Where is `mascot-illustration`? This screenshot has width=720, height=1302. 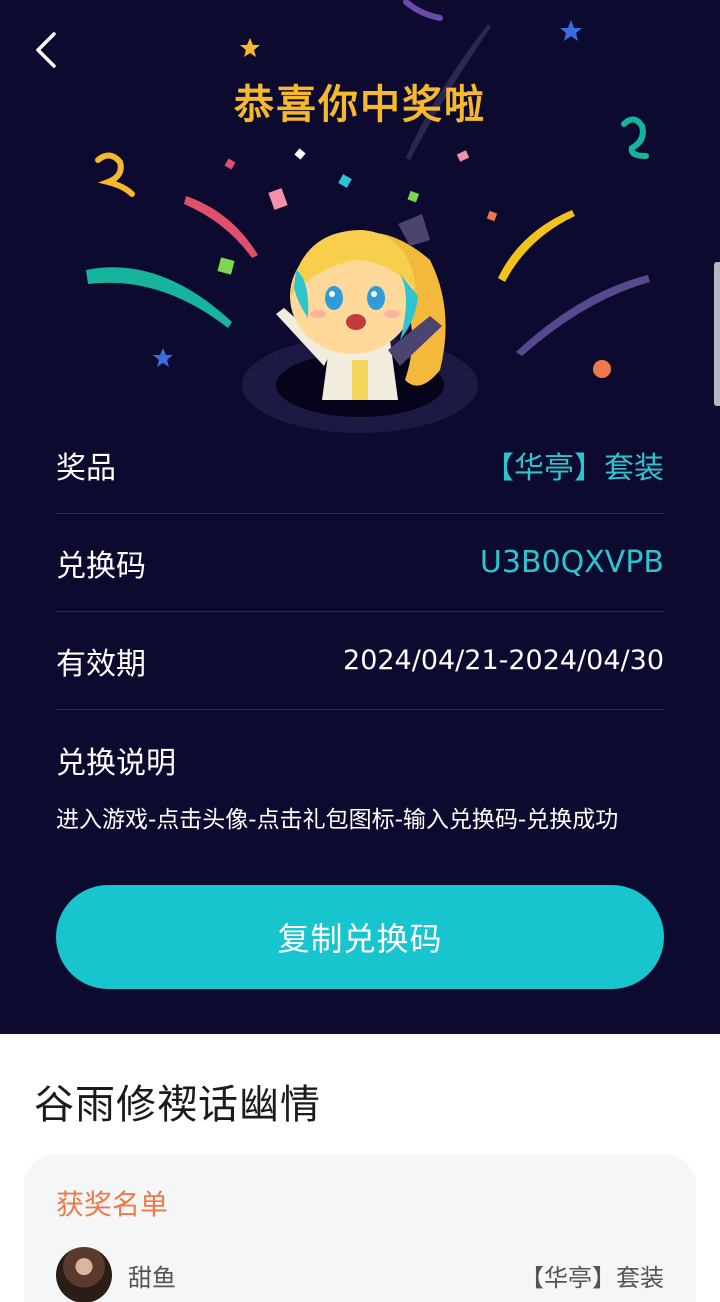 mascot-illustration is located at coordinates (361, 307).